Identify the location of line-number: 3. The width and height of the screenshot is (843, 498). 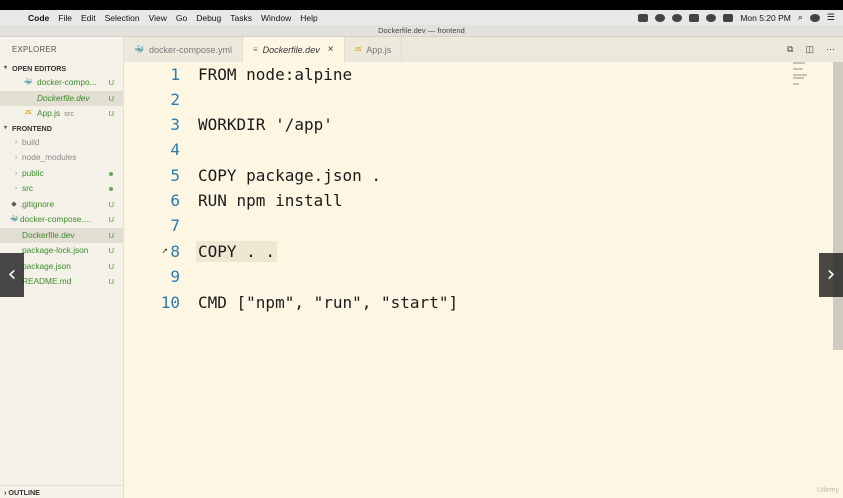
(175, 124).